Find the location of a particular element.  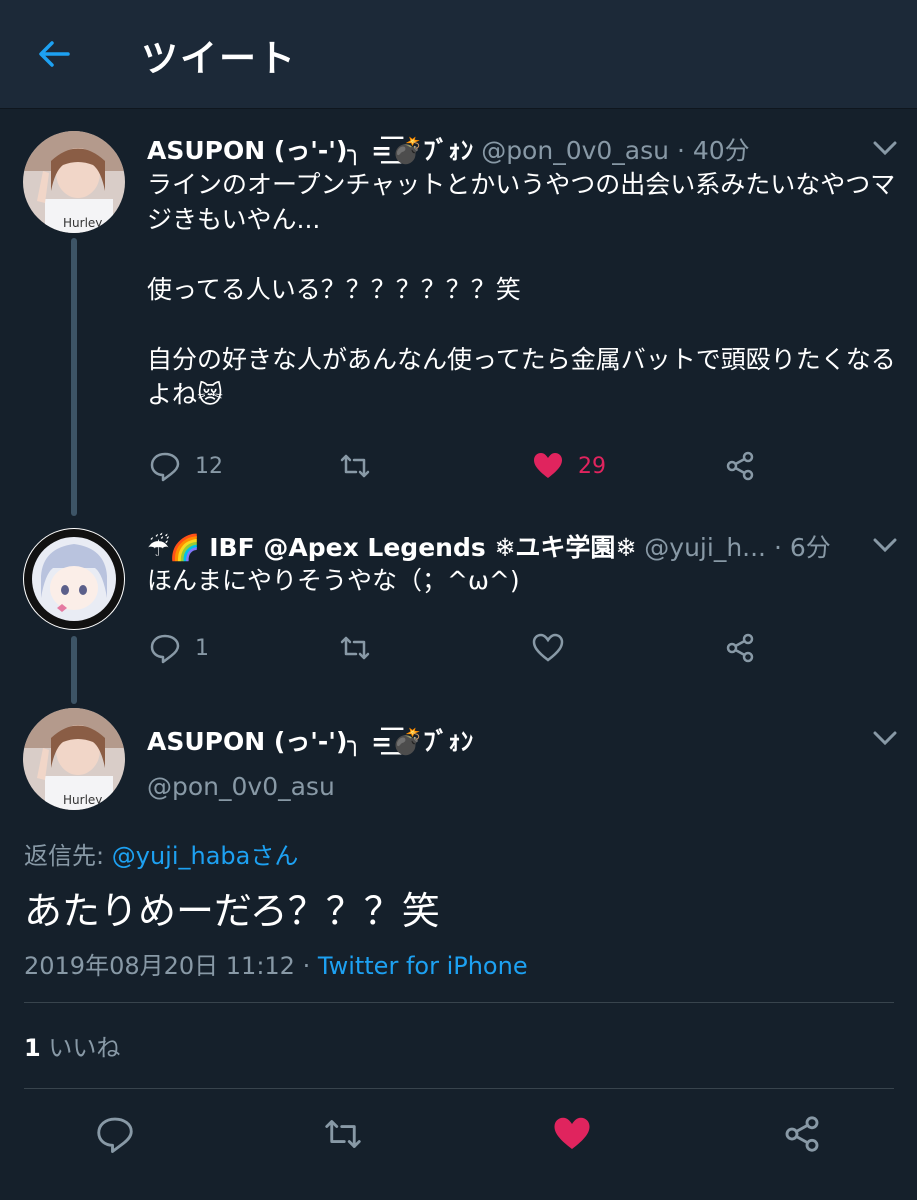

back-arrow-icon is located at coordinates (54, 54).